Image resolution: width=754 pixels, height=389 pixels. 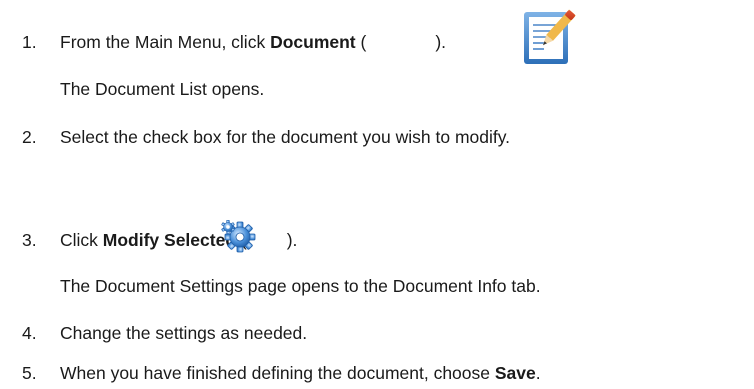 I want to click on step-text: From the Main Menu, click Document ()., so click(x=253, y=42).